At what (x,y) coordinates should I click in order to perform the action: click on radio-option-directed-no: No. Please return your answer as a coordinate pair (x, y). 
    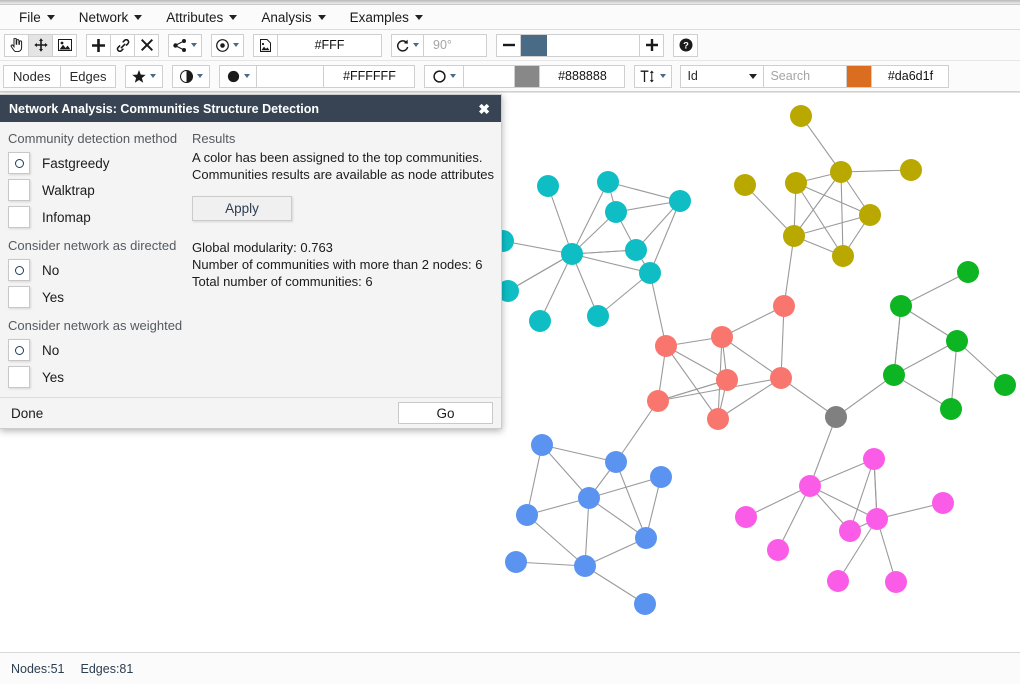
    Looking at the image, I should click on (100, 270).